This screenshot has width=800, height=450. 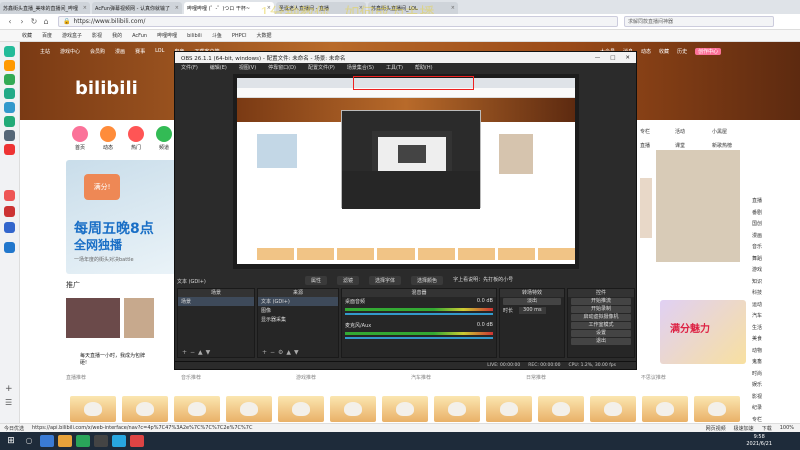 What do you see at coordinates (413, 83) in the screenshot?
I see `source-selection-box` at bounding box center [413, 83].